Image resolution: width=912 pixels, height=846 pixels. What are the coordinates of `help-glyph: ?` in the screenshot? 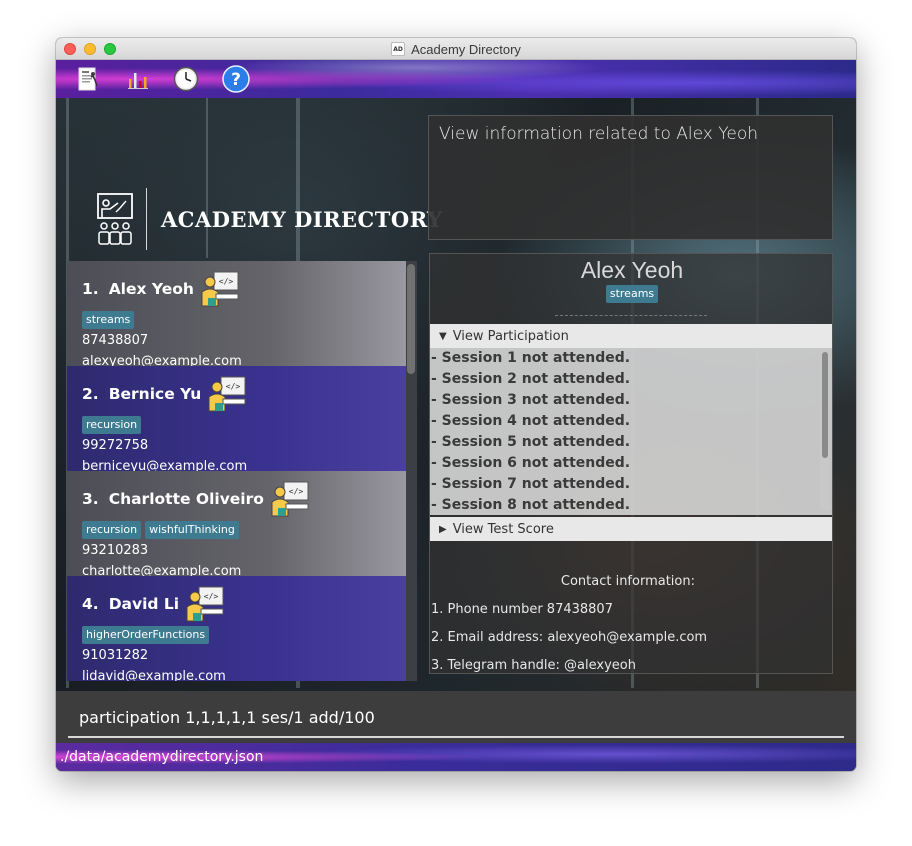 It's located at (236, 80).